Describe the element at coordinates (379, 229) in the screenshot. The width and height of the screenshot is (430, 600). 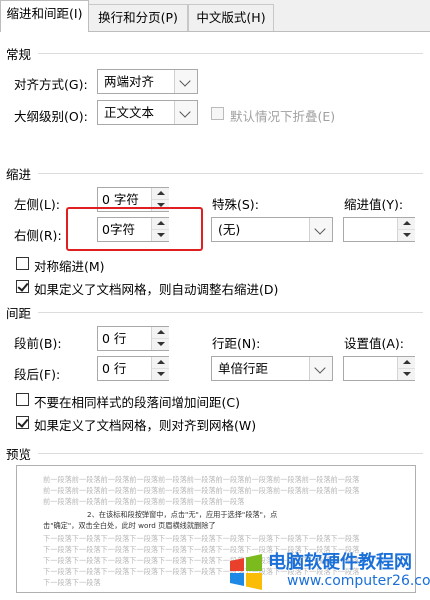
I see `indent-by-spinner` at that location.